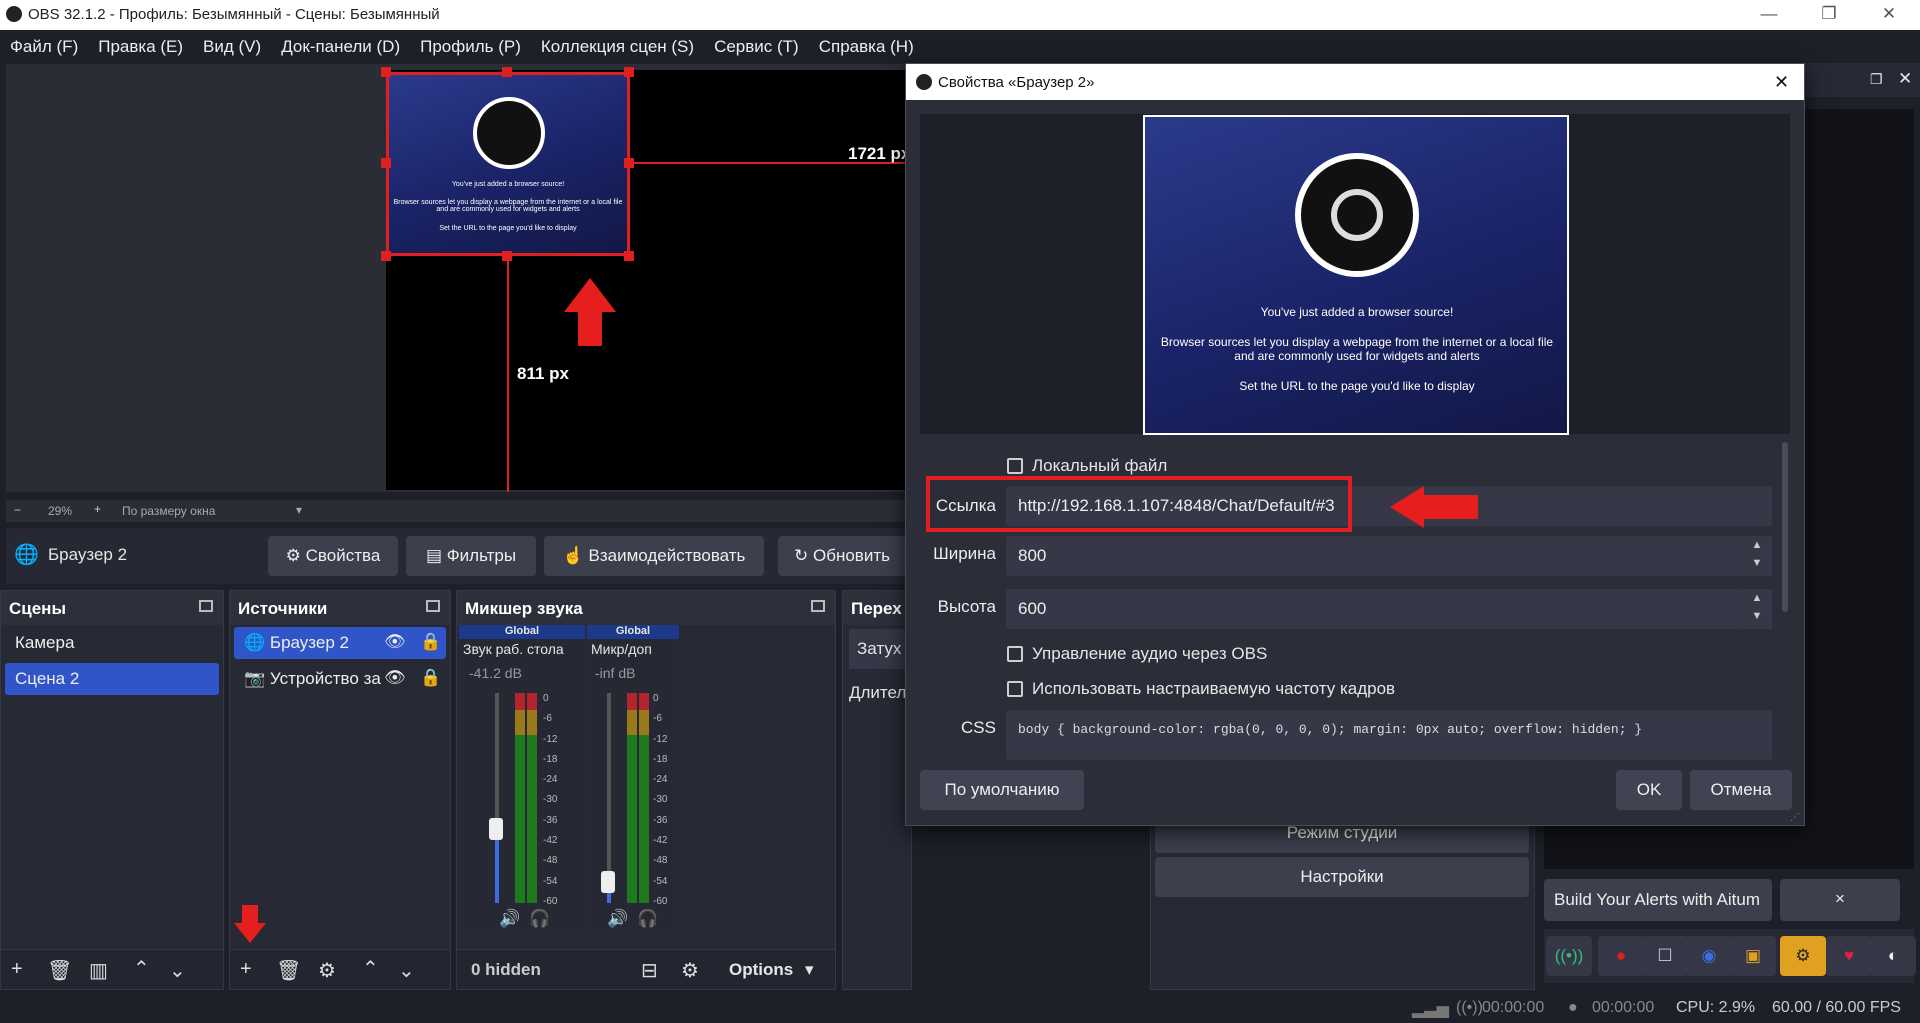 This screenshot has height=1023, width=1920. I want to click on close-aitum-button: ×, so click(1840, 900).